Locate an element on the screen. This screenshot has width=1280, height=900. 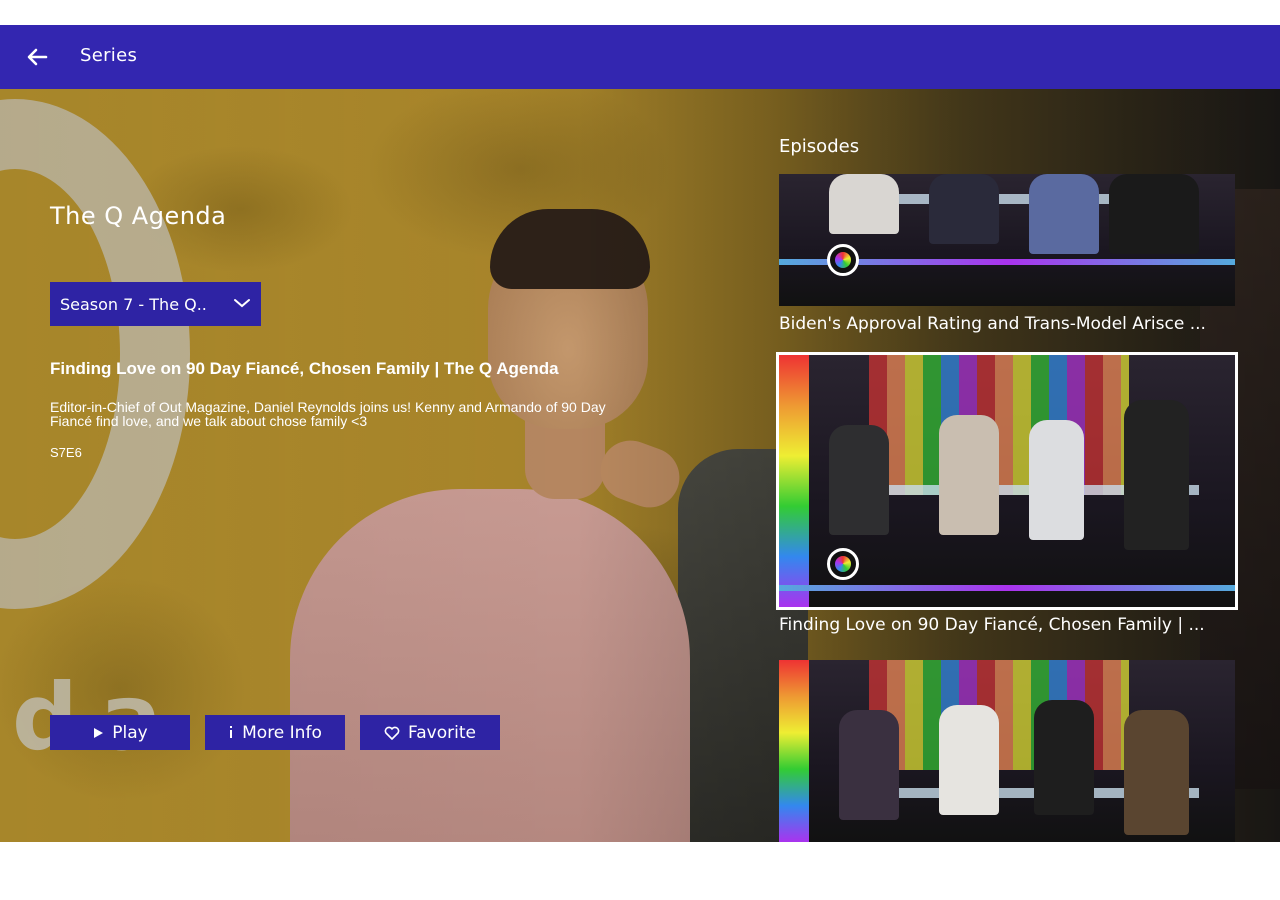
episode-card is located at coordinates (1007, 751).